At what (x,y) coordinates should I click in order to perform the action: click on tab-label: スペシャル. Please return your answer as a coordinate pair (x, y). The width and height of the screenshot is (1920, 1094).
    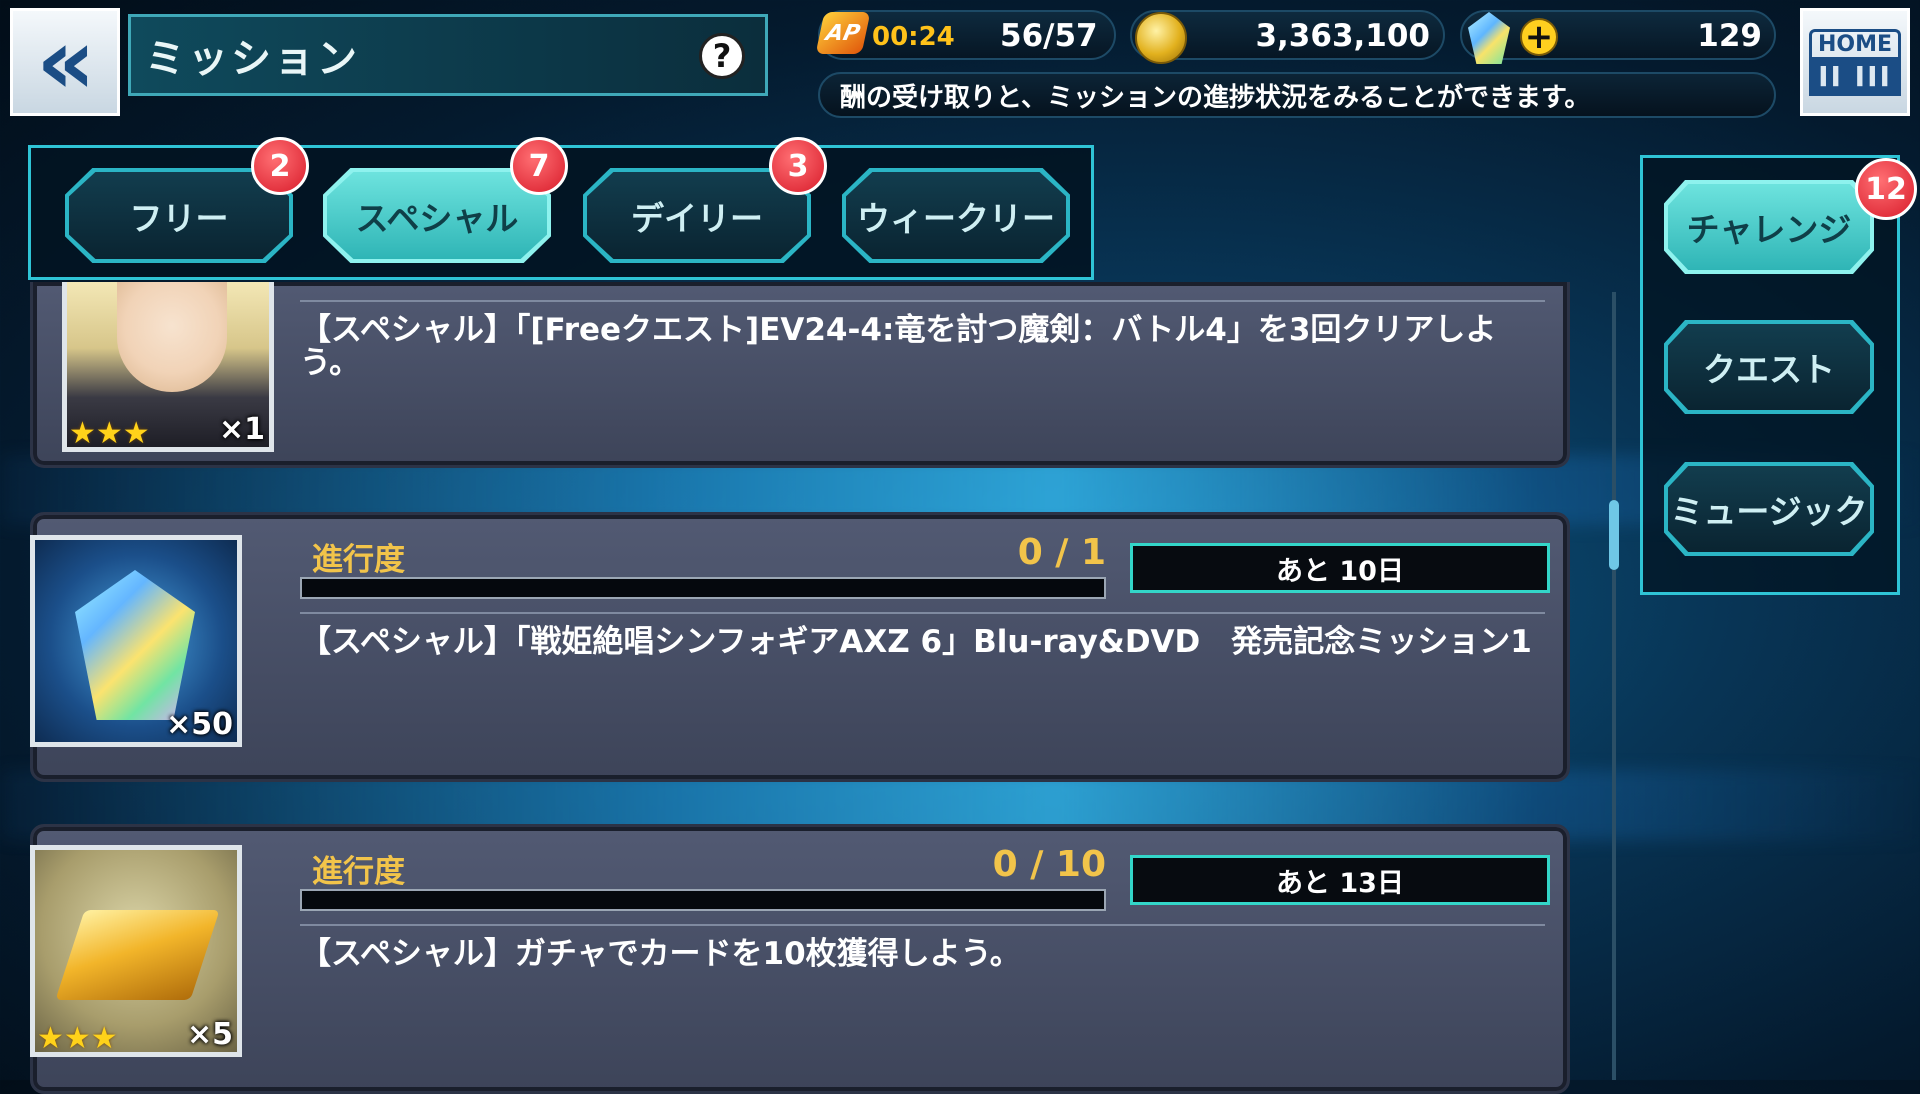
    Looking at the image, I should click on (437, 218).